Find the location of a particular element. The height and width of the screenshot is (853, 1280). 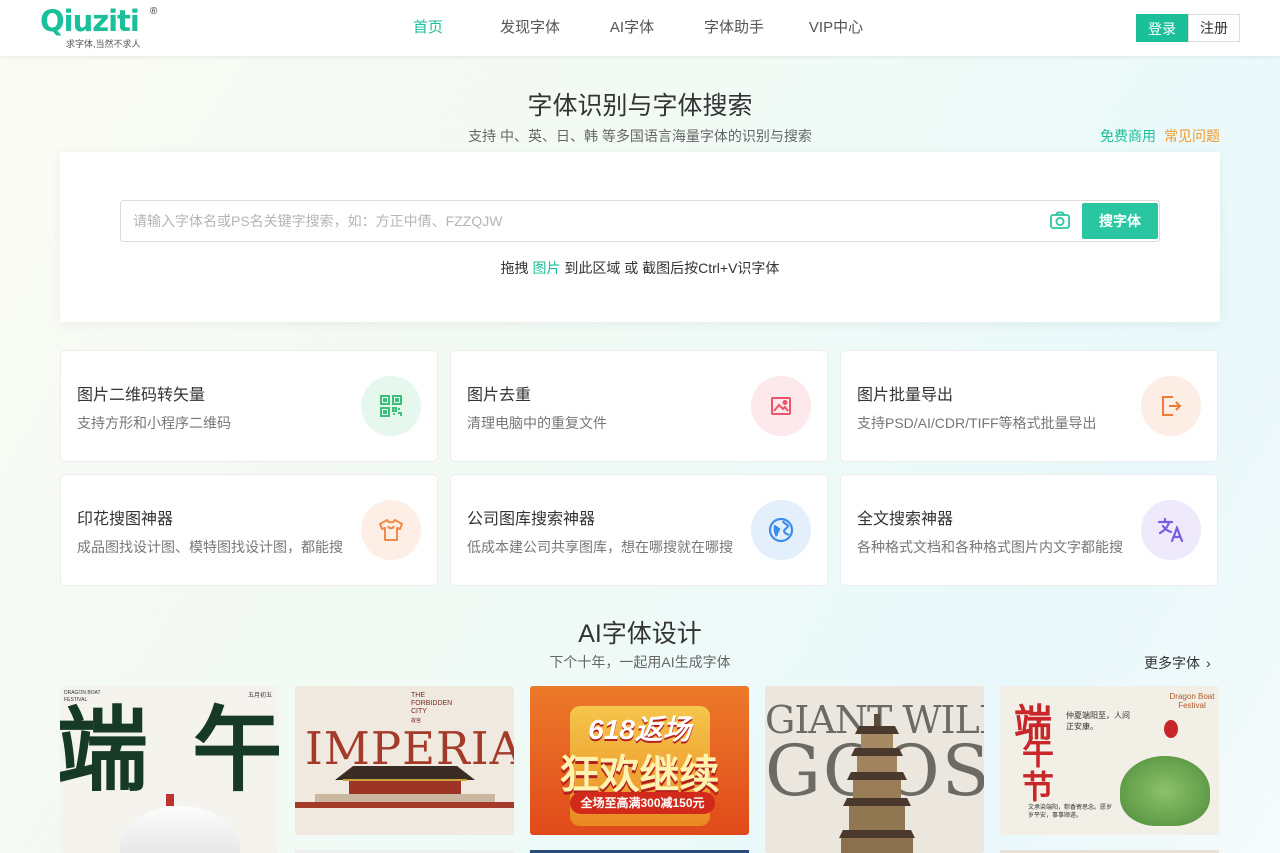

faq-link: 常见问题 is located at coordinates (1192, 136).